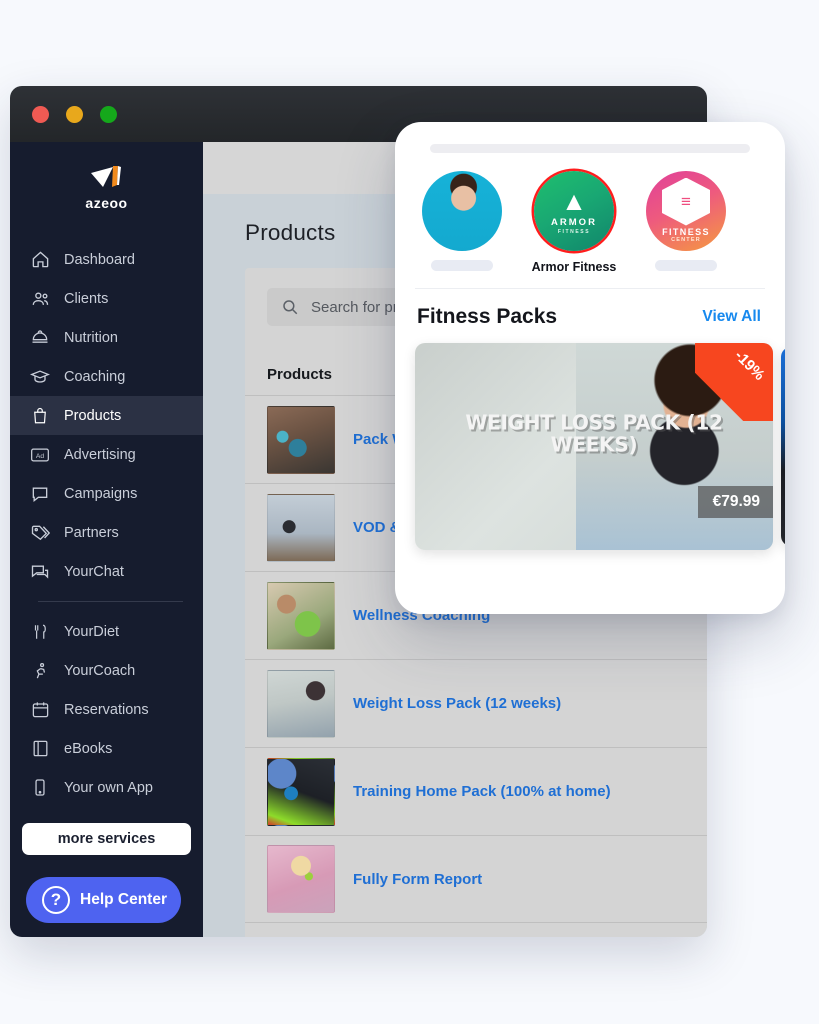 This screenshot has width=819, height=1024. Describe the element at coordinates (93, 415) in the screenshot. I see `sidebar-item-label: Products` at that location.